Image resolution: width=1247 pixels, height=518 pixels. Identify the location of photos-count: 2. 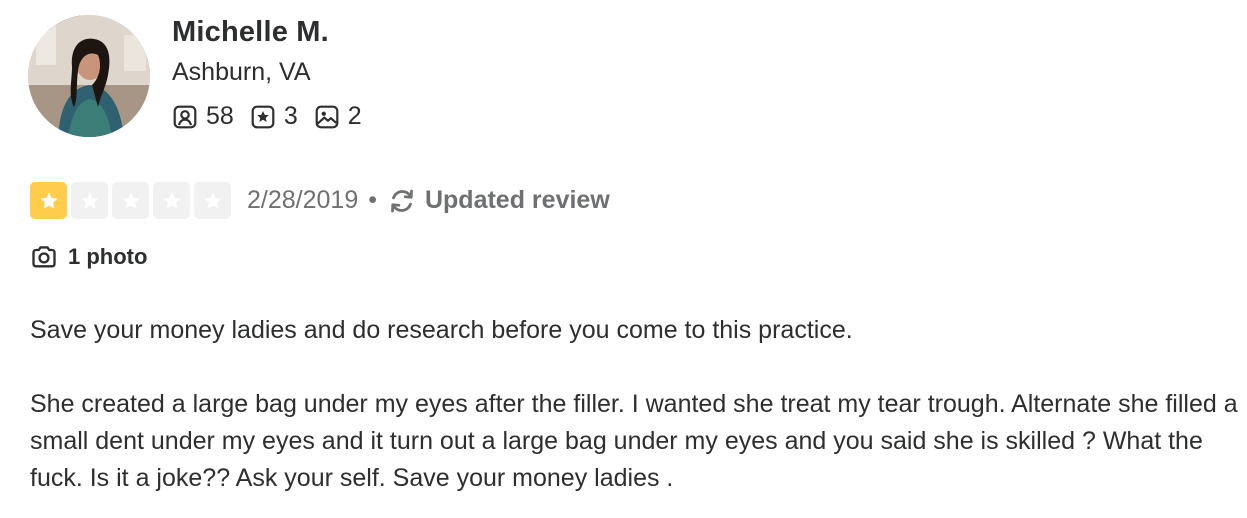
(354, 116).